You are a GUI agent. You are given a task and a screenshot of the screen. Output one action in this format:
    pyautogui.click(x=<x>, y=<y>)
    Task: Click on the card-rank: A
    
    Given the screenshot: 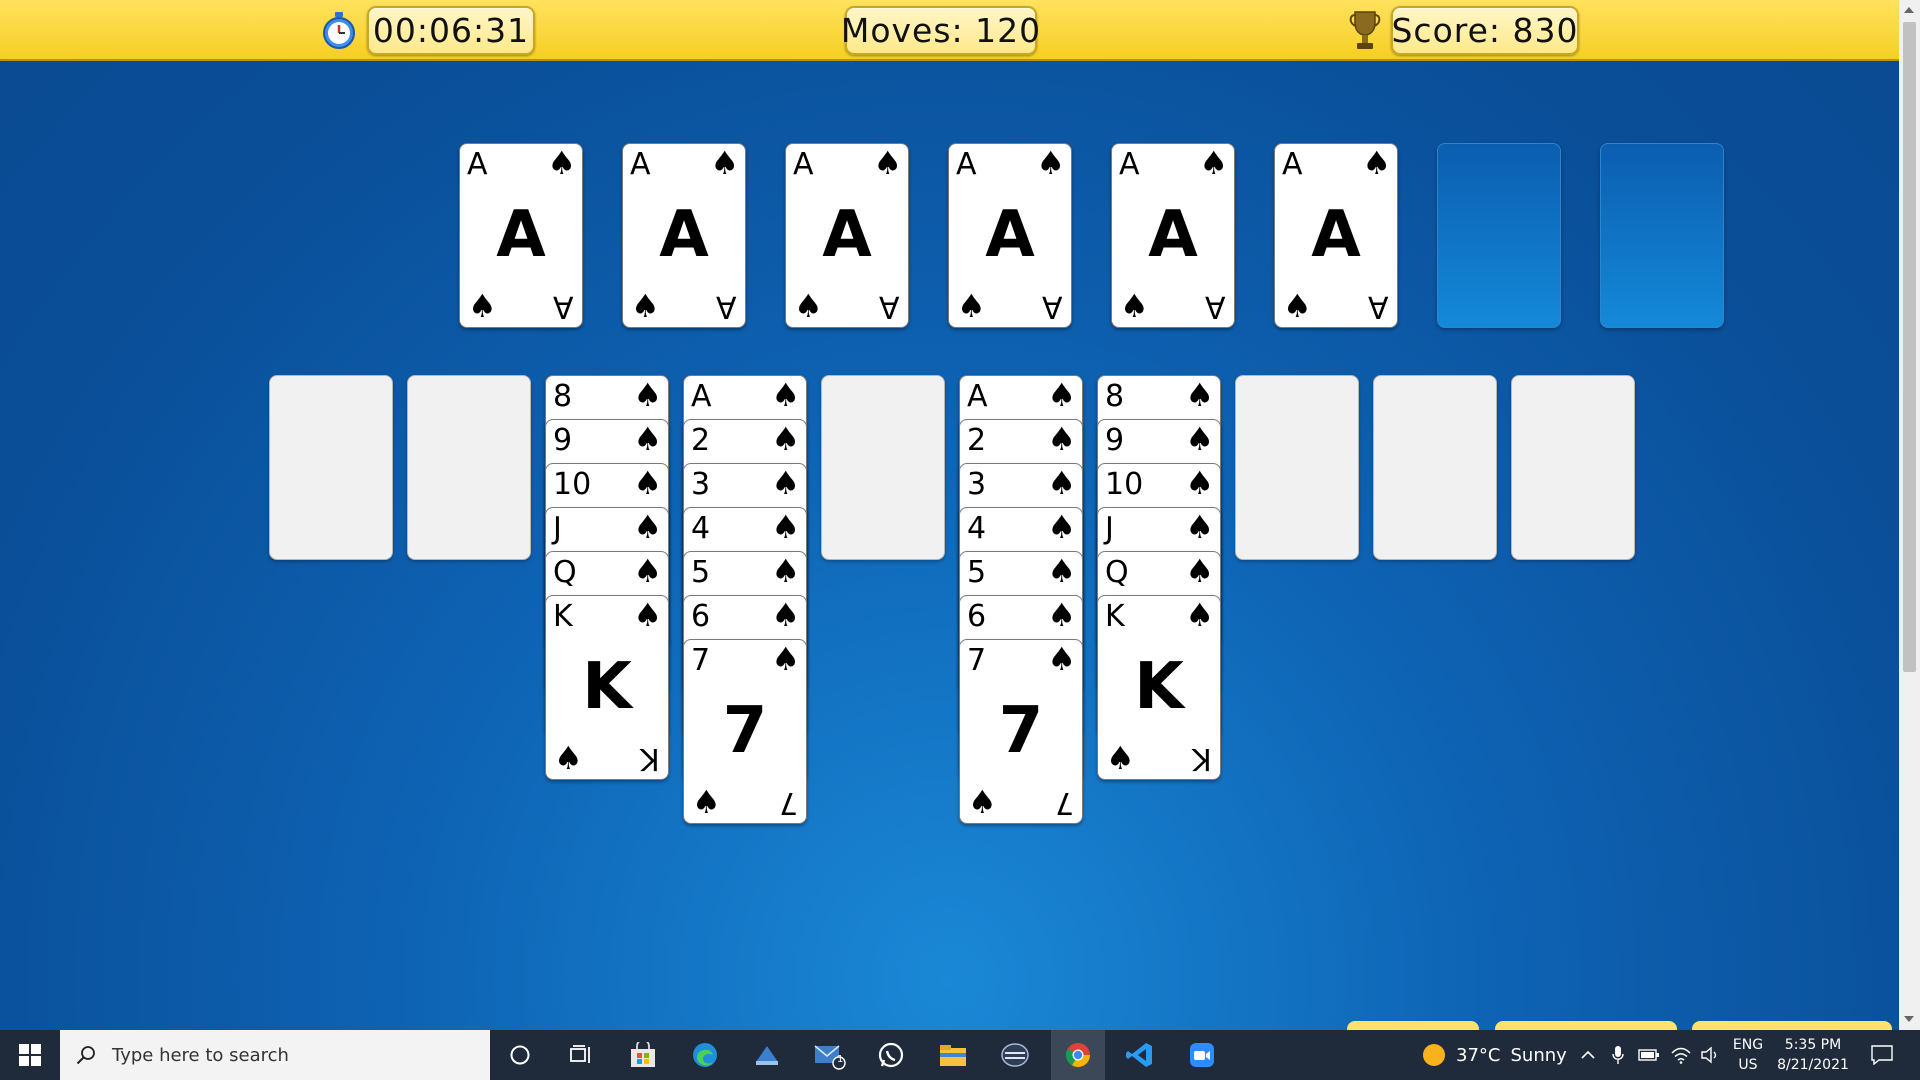 What is the action you would take?
    pyautogui.click(x=701, y=396)
    